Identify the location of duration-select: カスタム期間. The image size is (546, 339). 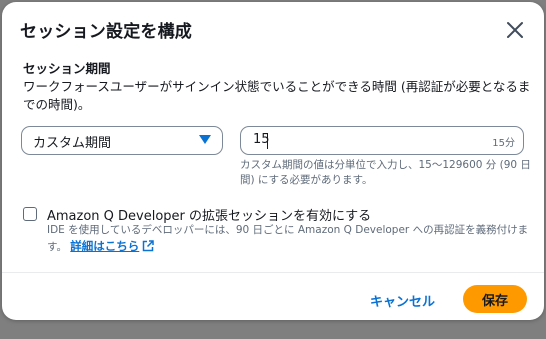
(122, 140).